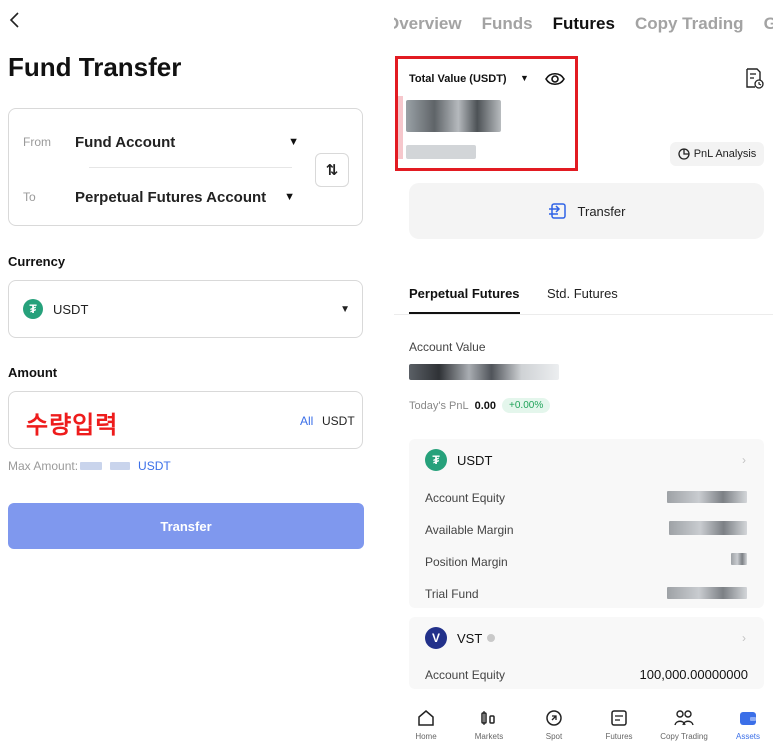  I want to click on spot-icon, so click(554, 718).